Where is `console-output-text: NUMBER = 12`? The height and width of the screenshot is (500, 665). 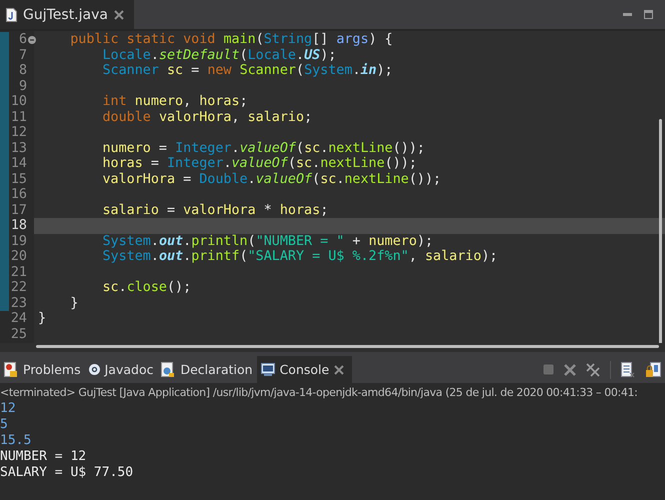
console-output-text: NUMBER = 12 is located at coordinates (44, 457).